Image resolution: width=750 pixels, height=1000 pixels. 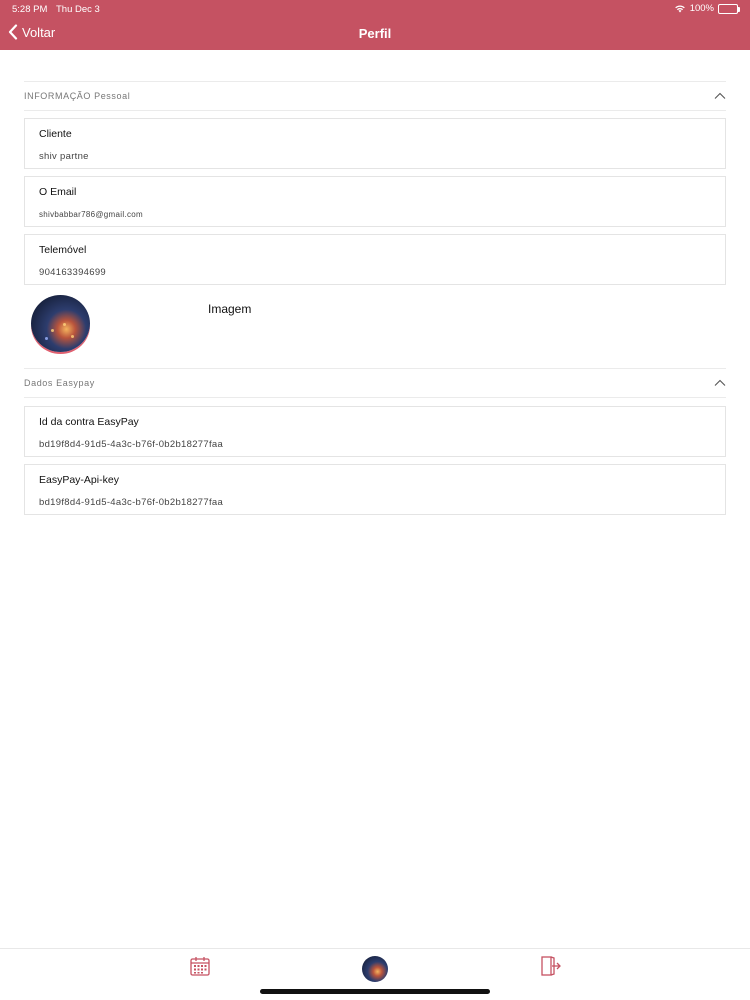 I want to click on status-right: 100%, so click(x=707, y=8).